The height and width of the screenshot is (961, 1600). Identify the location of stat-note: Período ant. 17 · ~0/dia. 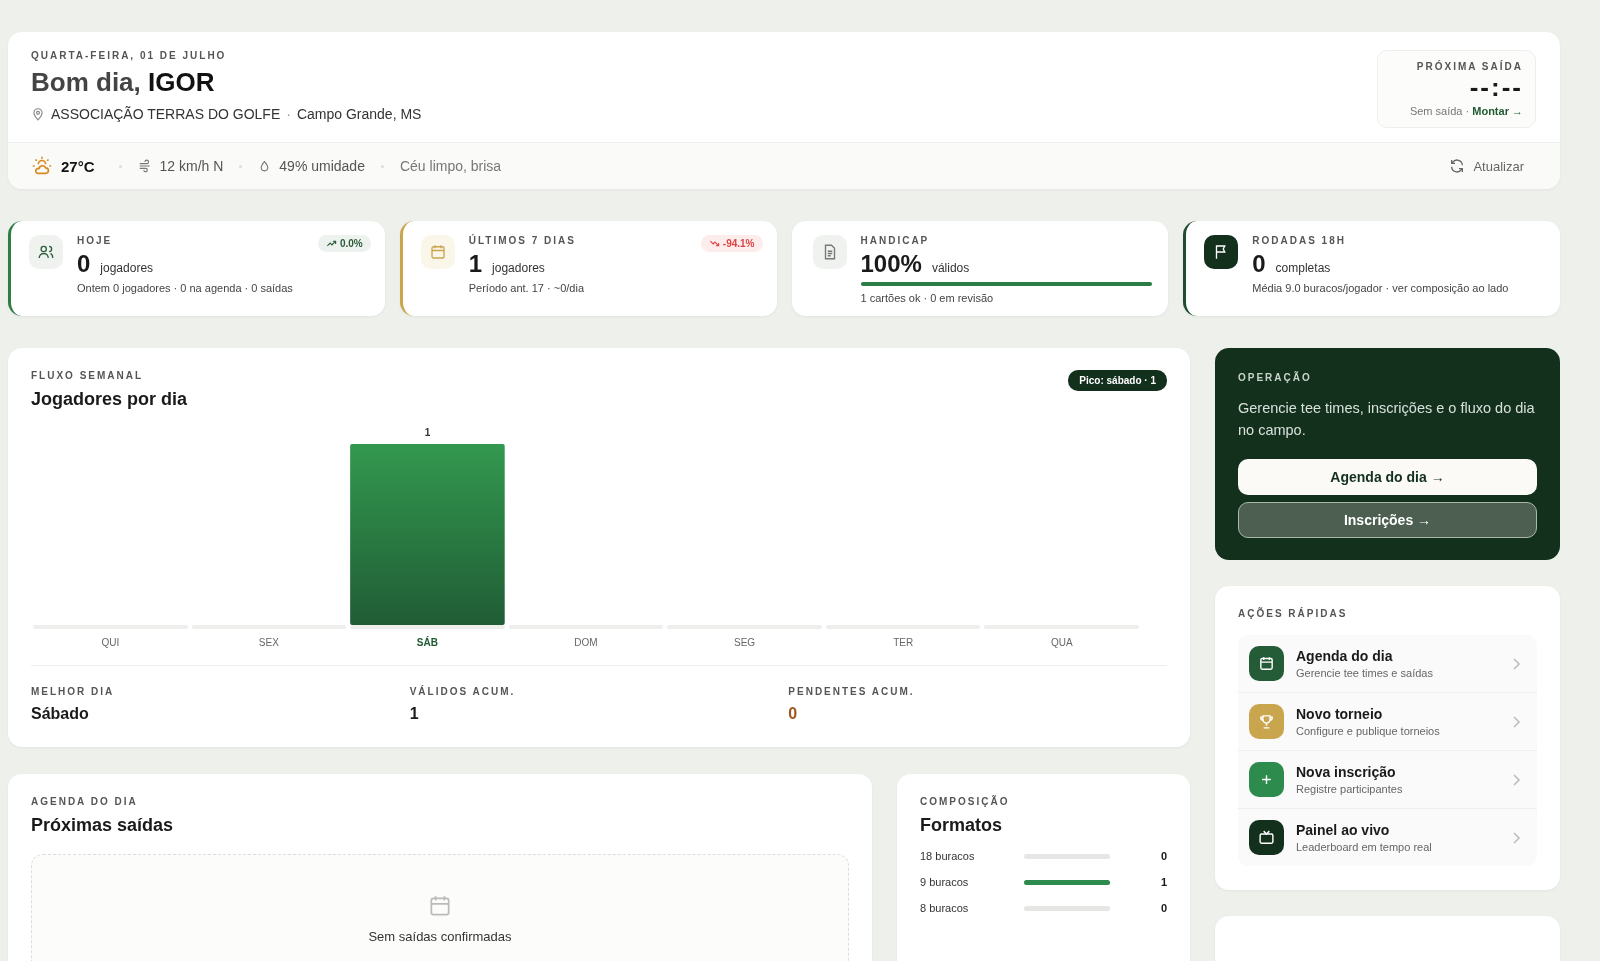
(527, 288).